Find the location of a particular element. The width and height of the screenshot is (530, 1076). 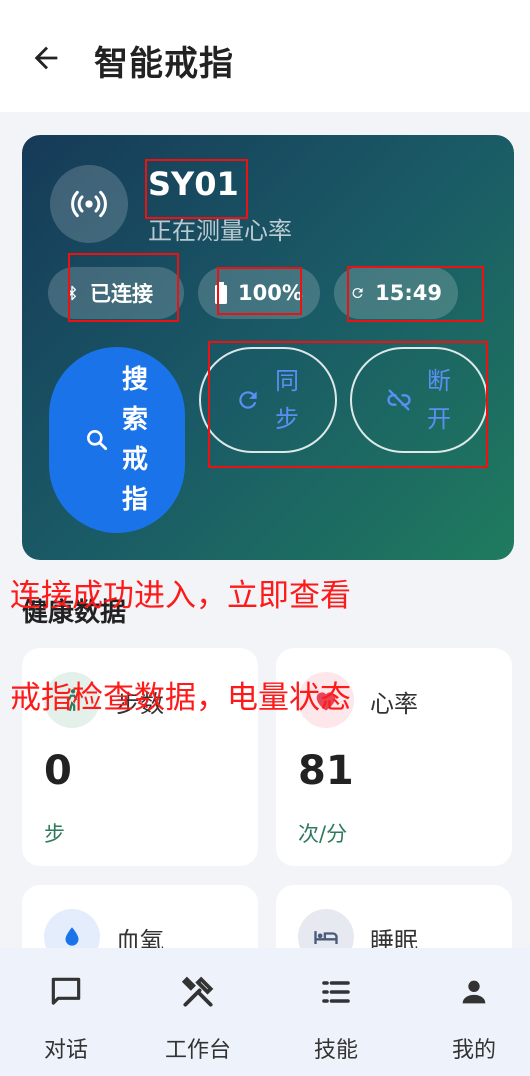

annotation-box-battery is located at coordinates (259, 291).